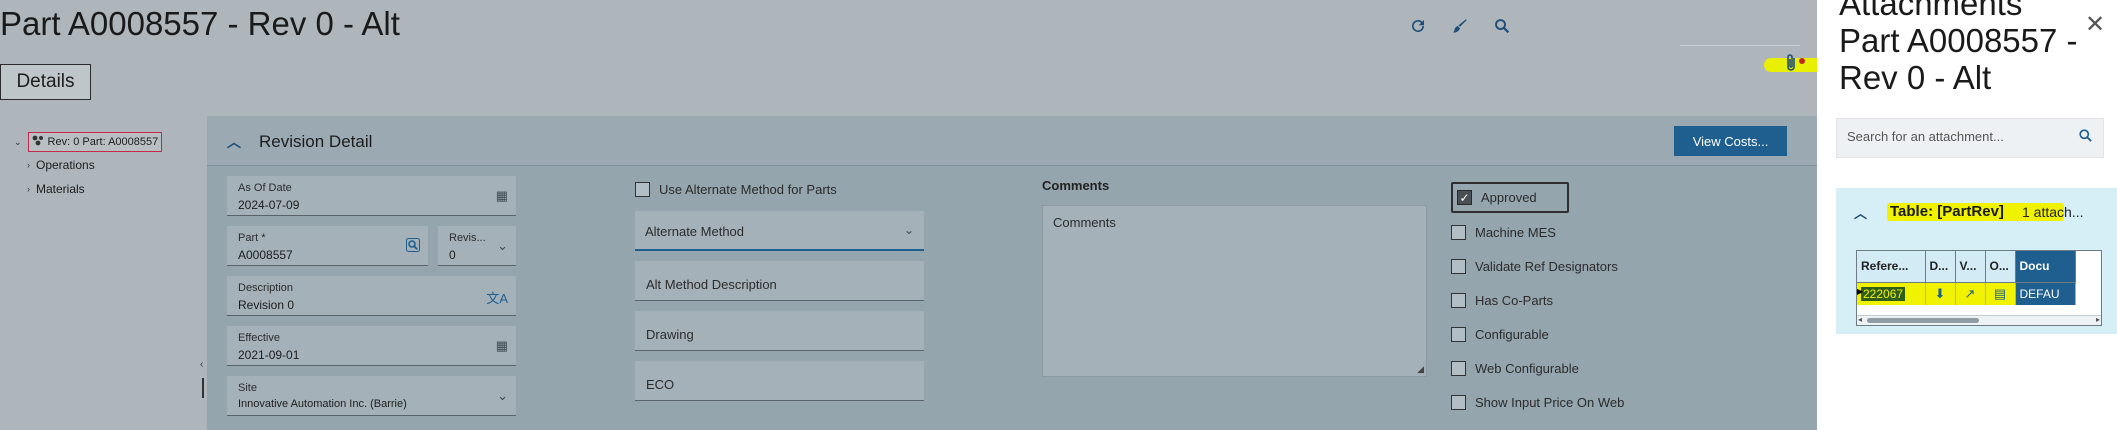  Describe the element at coordinates (779, 231) in the screenshot. I see `alternate-method-select: Alternate Method ⌄` at that location.